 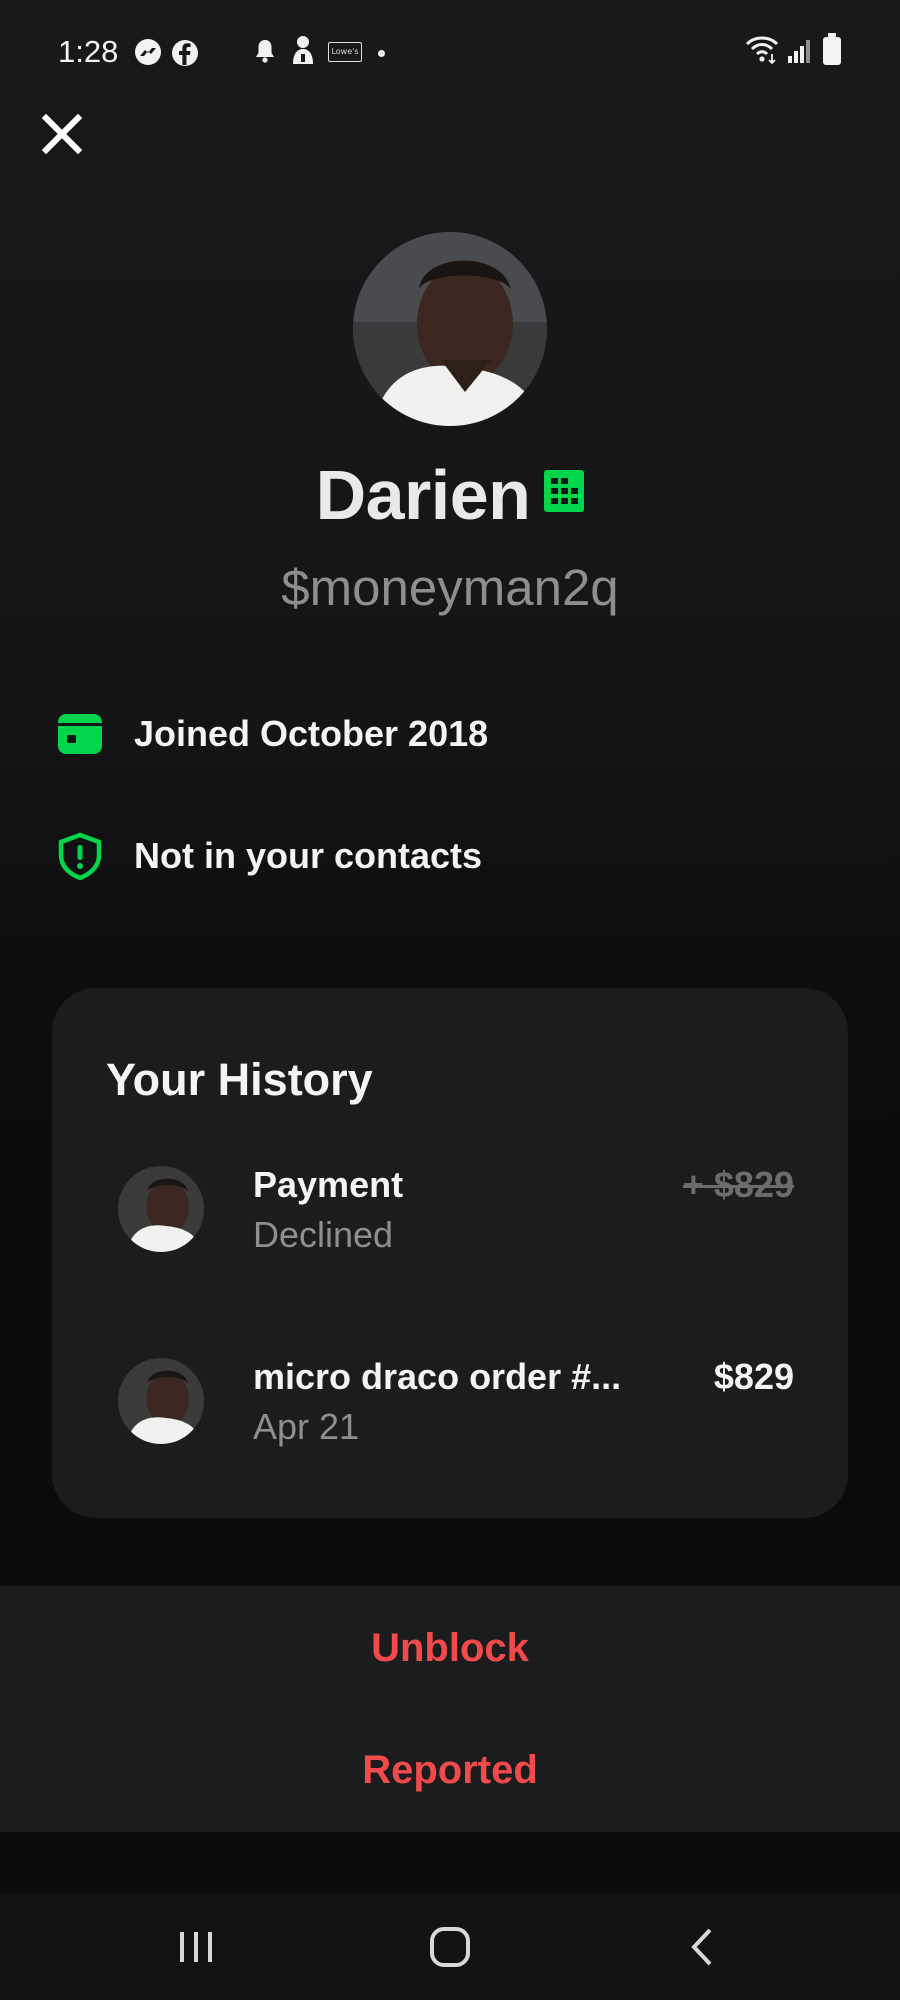 I want to click on messenger-icon, so click(x=148, y=52).